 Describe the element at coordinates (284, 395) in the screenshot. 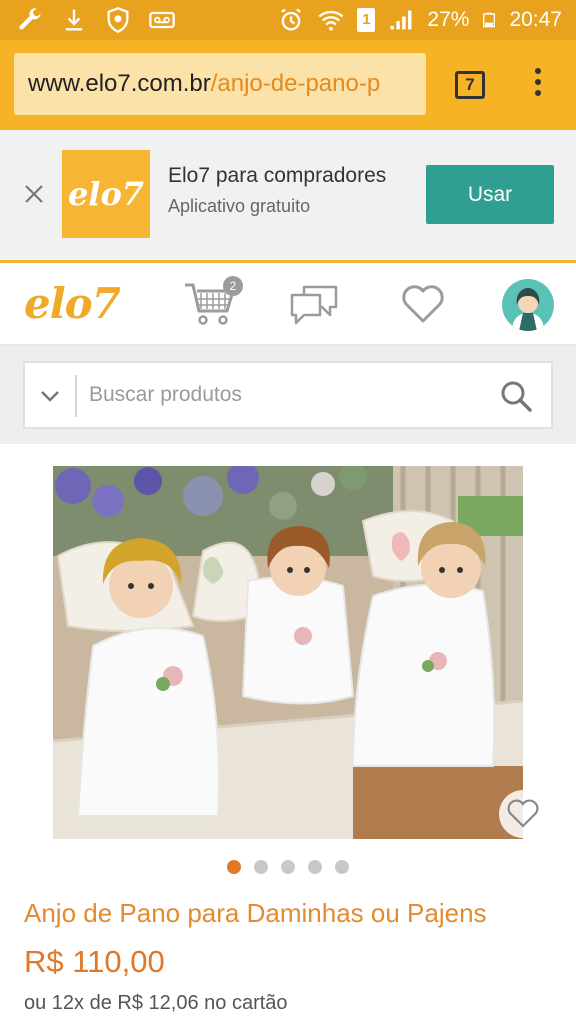

I see `search-input` at that location.